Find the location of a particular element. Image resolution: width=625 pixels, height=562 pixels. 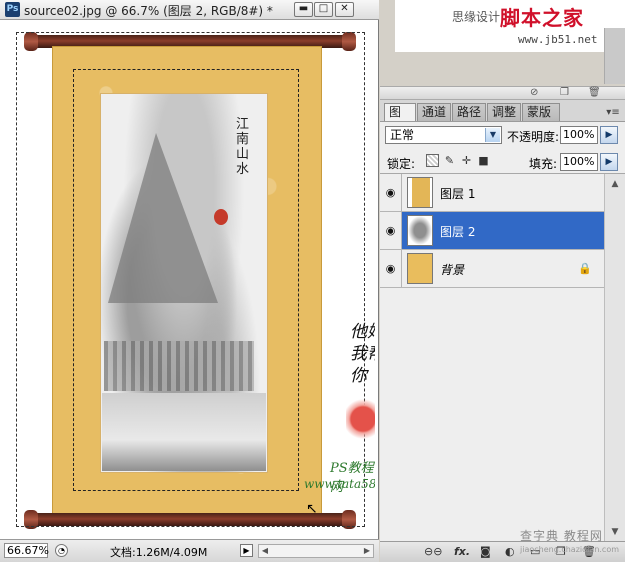

opacity-input: 100% is located at coordinates (579, 135).